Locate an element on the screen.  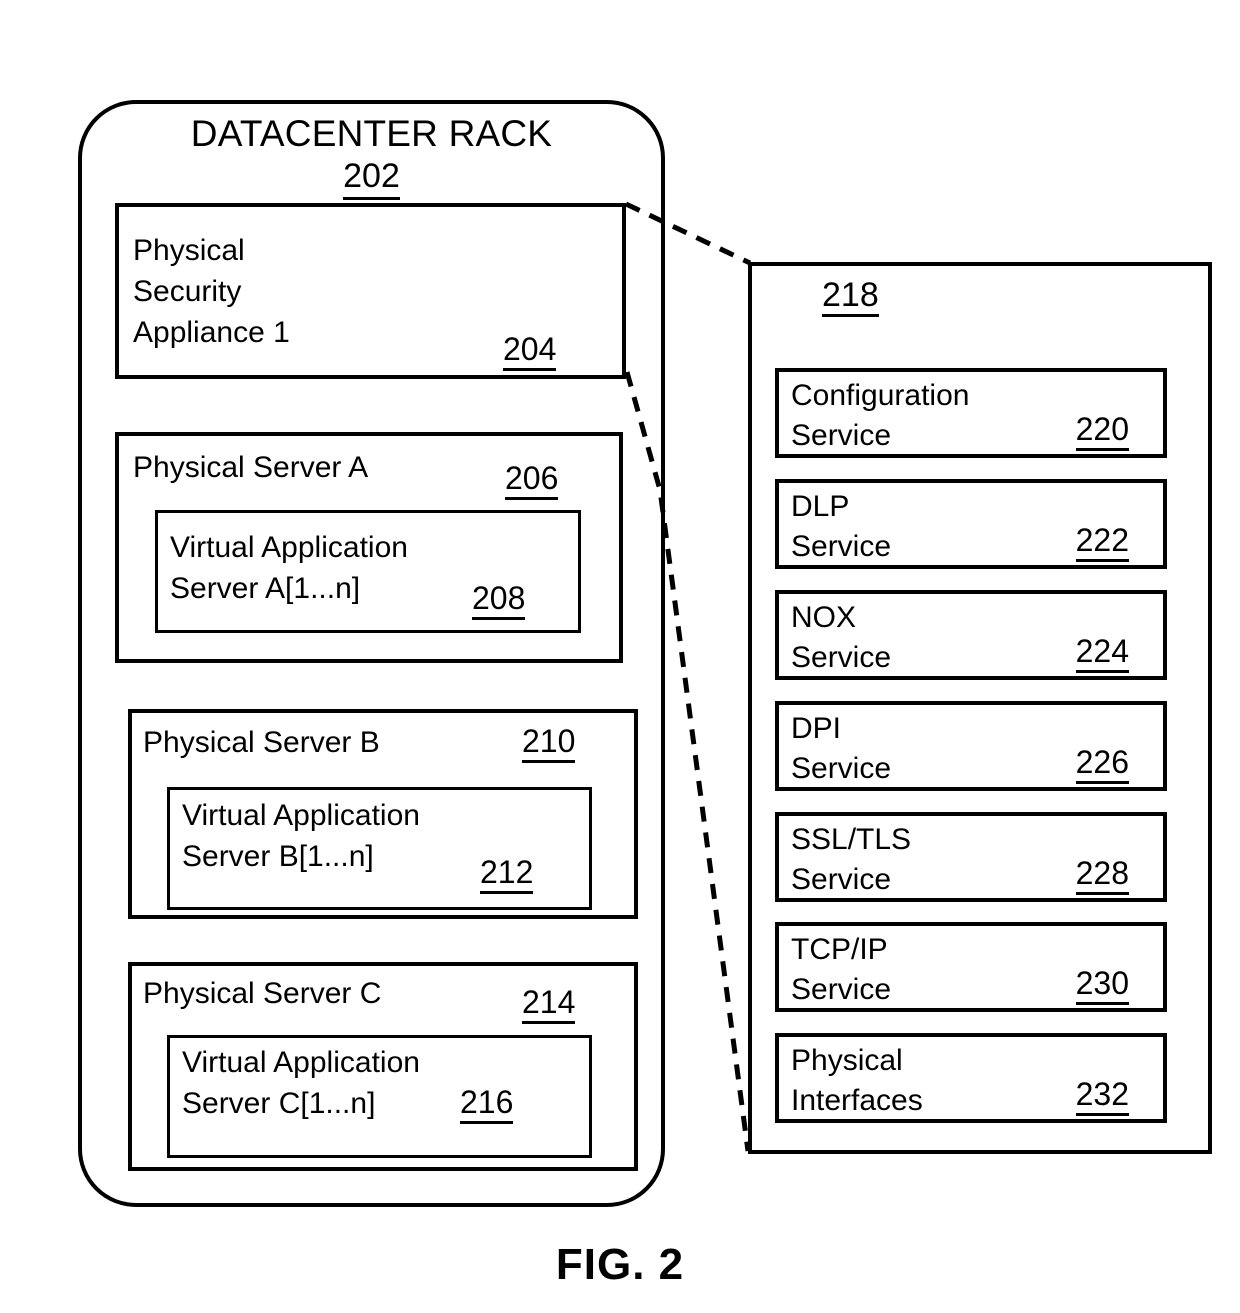
service-box-dpi: DPI Service 226 is located at coordinates (971, 746).